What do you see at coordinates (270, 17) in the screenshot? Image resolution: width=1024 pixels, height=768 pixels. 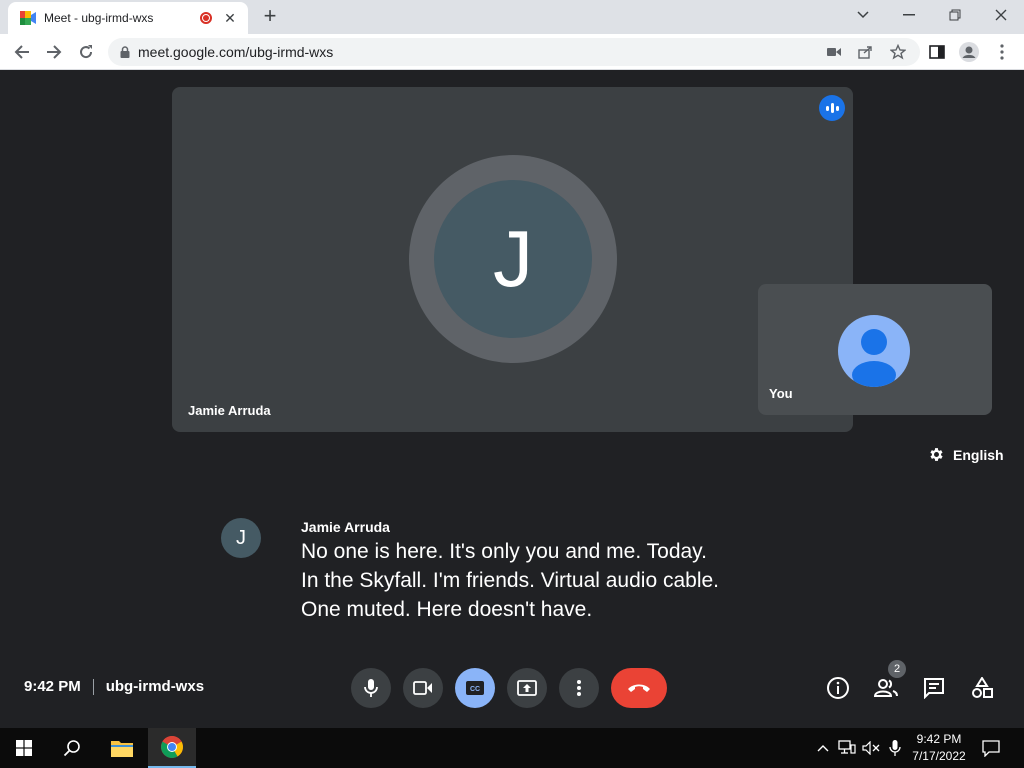 I see `new-tab-button: +` at bounding box center [270, 17].